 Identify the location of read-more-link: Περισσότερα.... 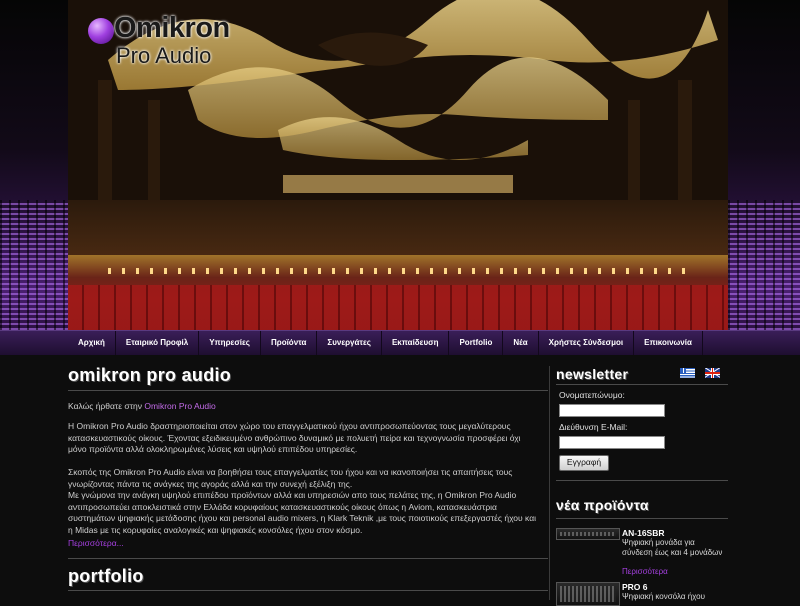
(96, 543).